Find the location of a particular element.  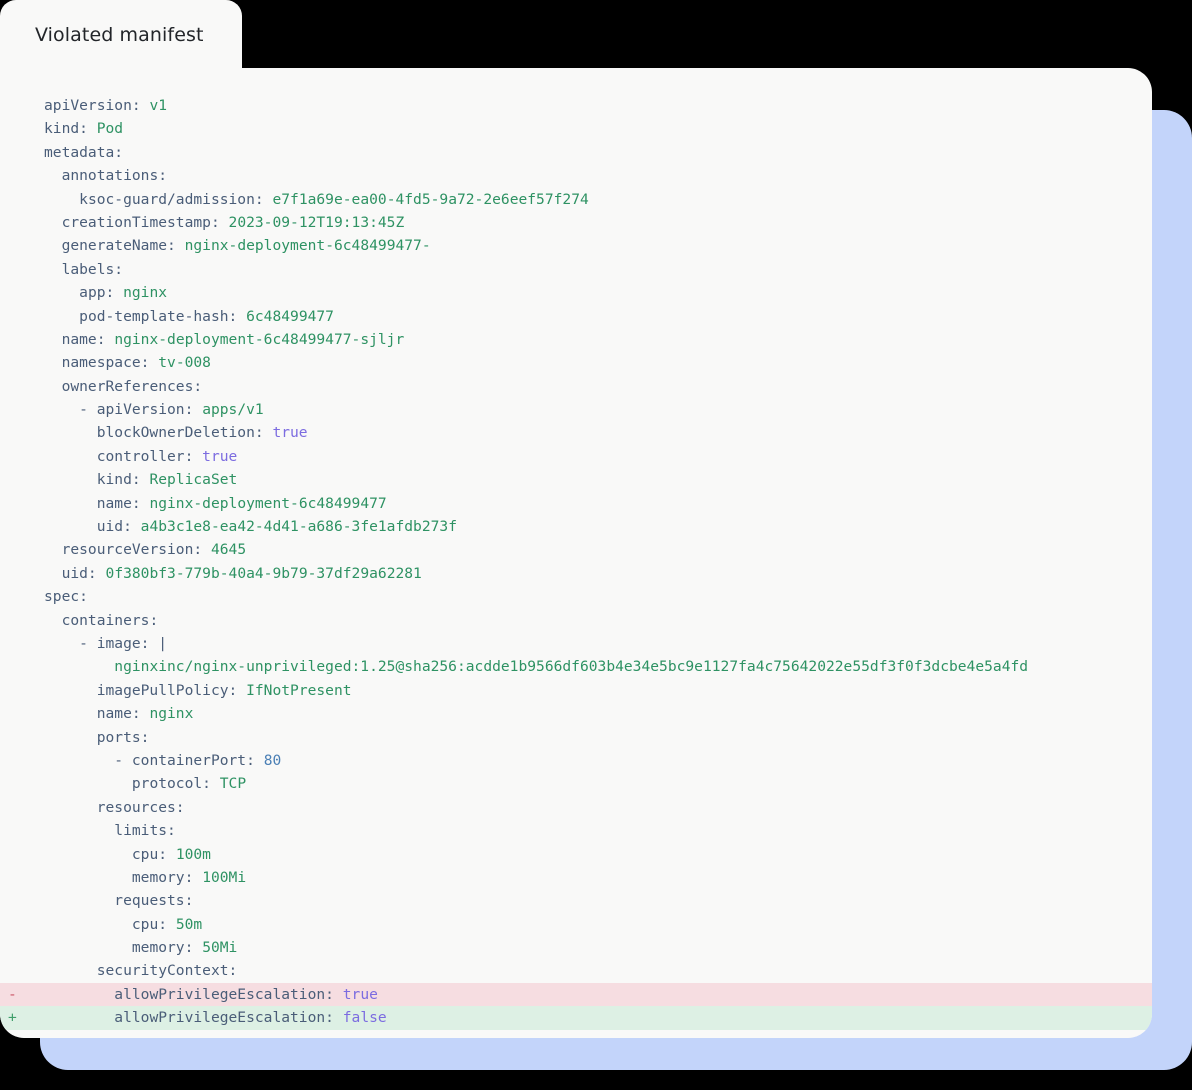

code-line: creationTimestamp: 2023-09-12T19:13:45Z is located at coordinates (576, 222).